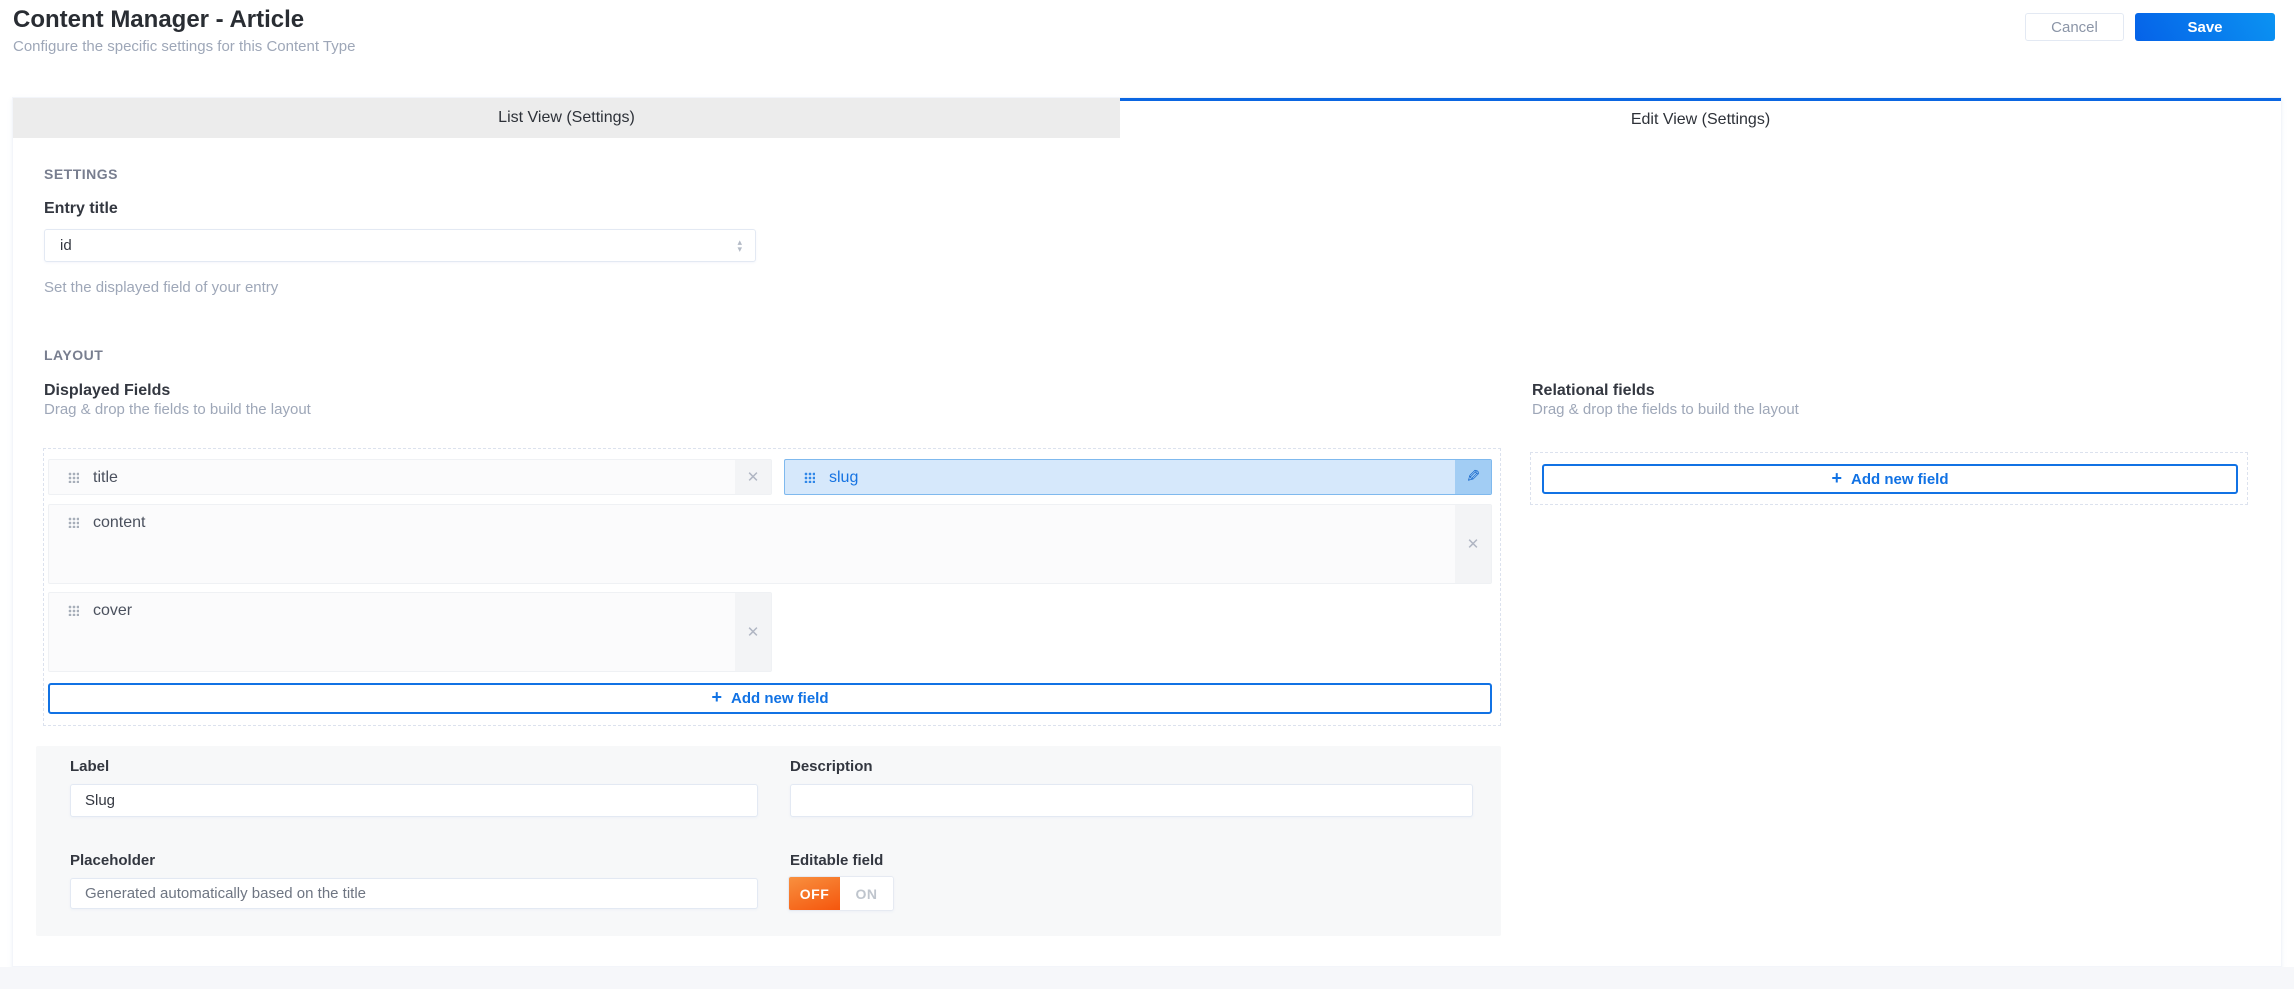  What do you see at coordinates (81, 208) in the screenshot?
I see `entry-title-label: Entry title` at bounding box center [81, 208].